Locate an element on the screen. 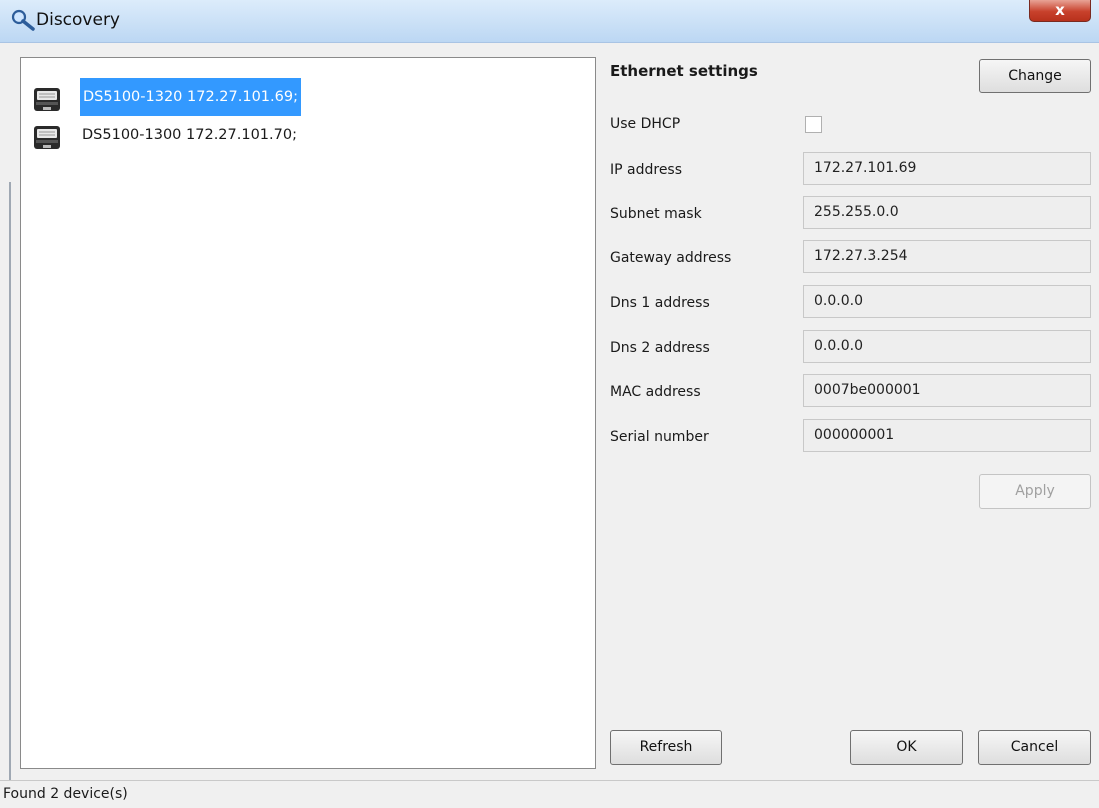  use-dhcp-label: Use DHCP is located at coordinates (645, 124).